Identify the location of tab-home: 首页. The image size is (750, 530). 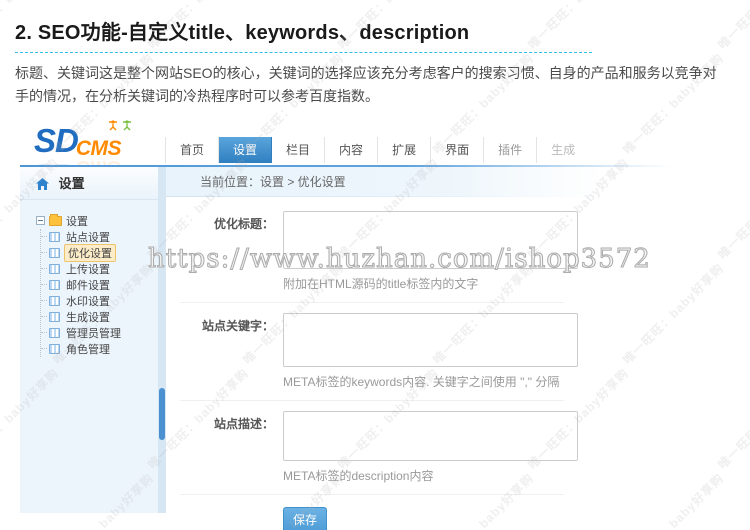
(192, 150).